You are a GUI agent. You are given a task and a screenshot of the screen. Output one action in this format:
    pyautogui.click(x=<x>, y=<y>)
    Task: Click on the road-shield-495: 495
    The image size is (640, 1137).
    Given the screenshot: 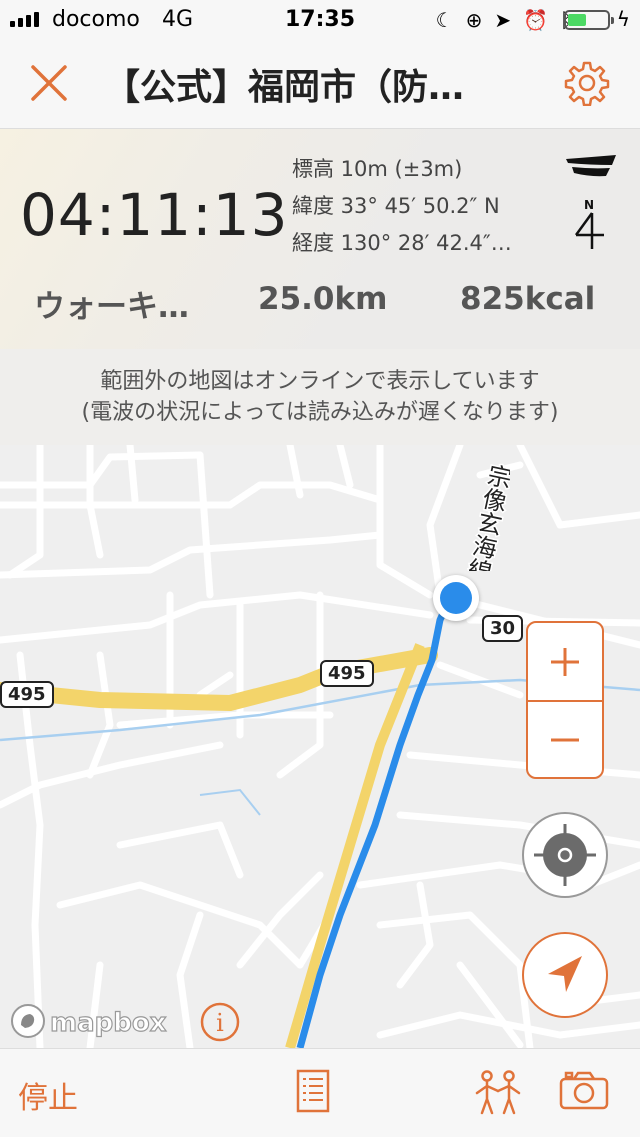 What is the action you would take?
    pyautogui.click(x=347, y=673)
    